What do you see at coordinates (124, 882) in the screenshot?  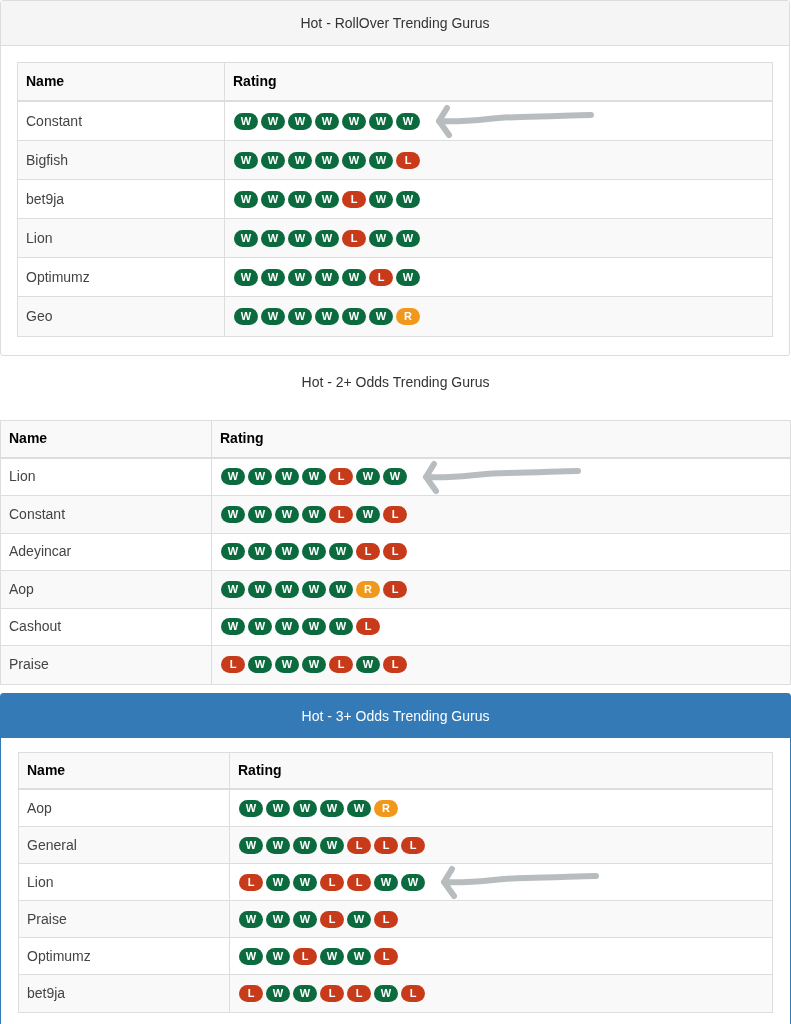 I see `table-cell: Lion` at bounding box center [124, 882].